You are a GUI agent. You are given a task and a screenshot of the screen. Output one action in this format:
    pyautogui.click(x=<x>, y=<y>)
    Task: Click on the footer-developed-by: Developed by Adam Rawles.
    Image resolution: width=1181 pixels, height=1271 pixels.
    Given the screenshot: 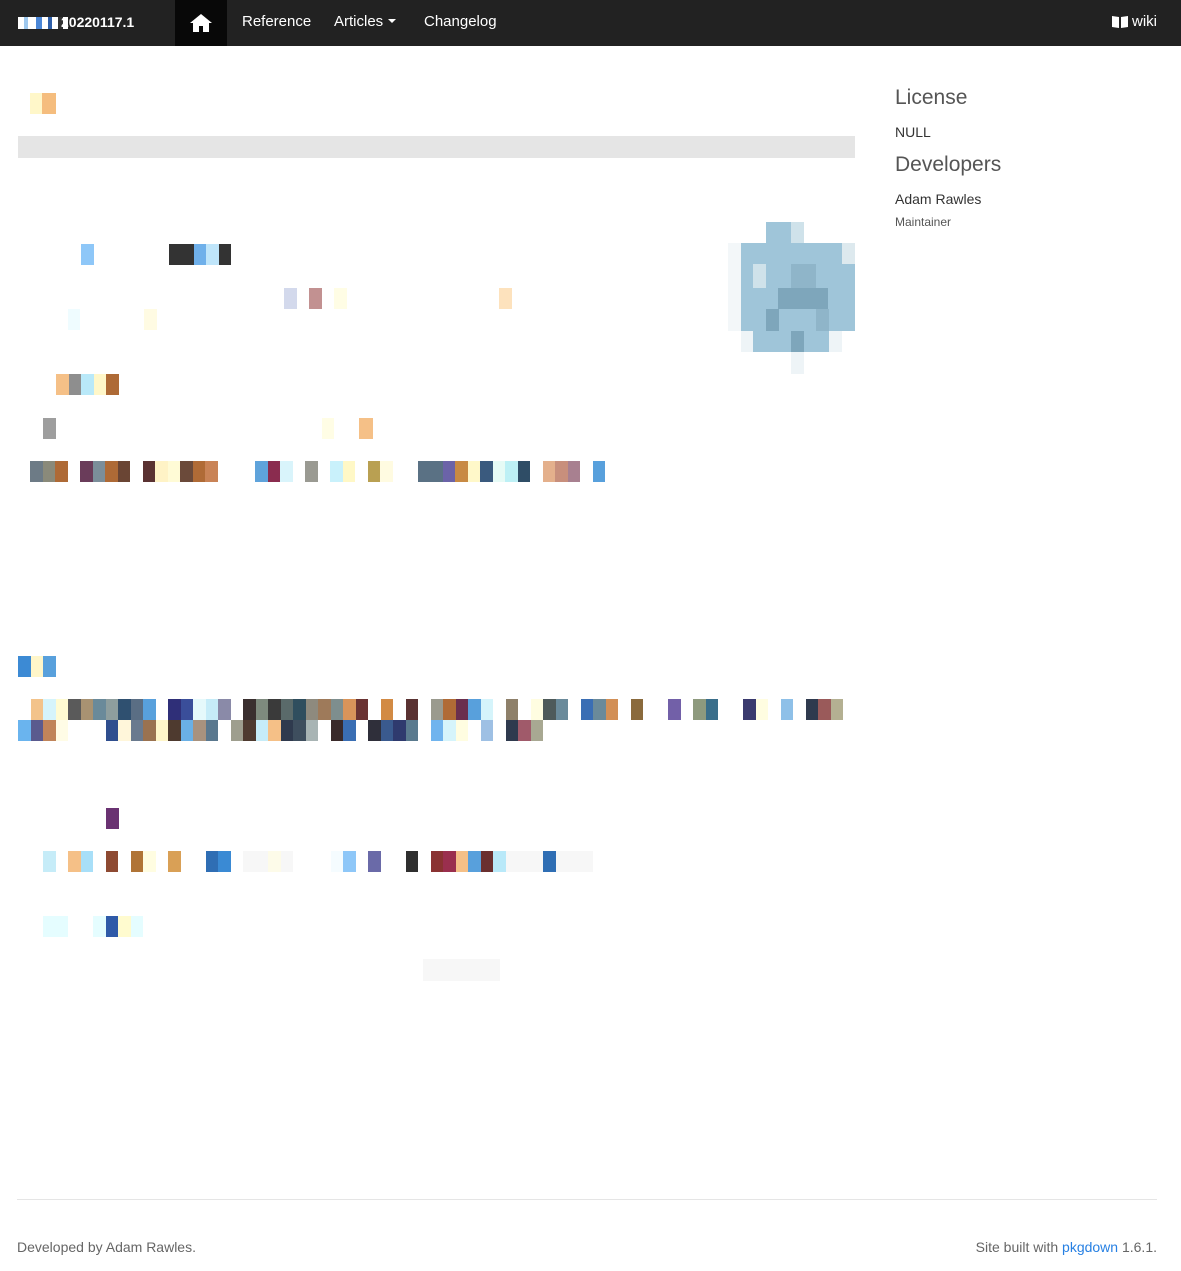 What is the action you would take?
    pyautogui.click(x=106, y=1247)
    